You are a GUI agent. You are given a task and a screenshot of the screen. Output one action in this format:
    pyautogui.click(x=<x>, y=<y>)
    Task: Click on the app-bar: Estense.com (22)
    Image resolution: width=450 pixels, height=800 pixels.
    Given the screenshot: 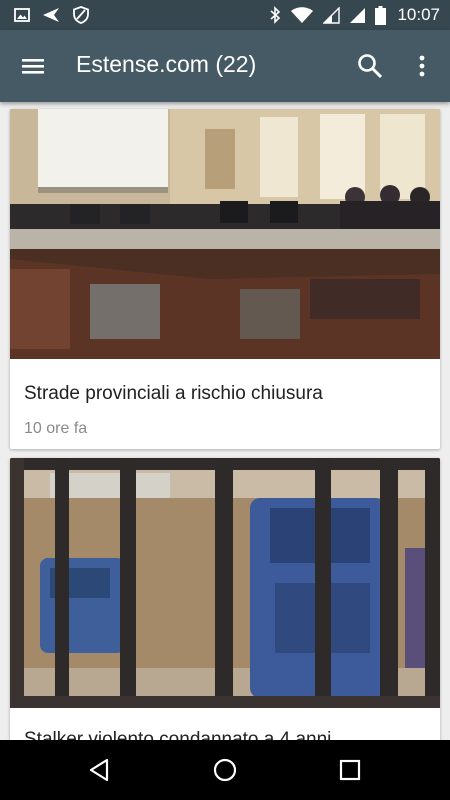 What is the action you would take?
    pyautogui.click(x=225, y=66)
    